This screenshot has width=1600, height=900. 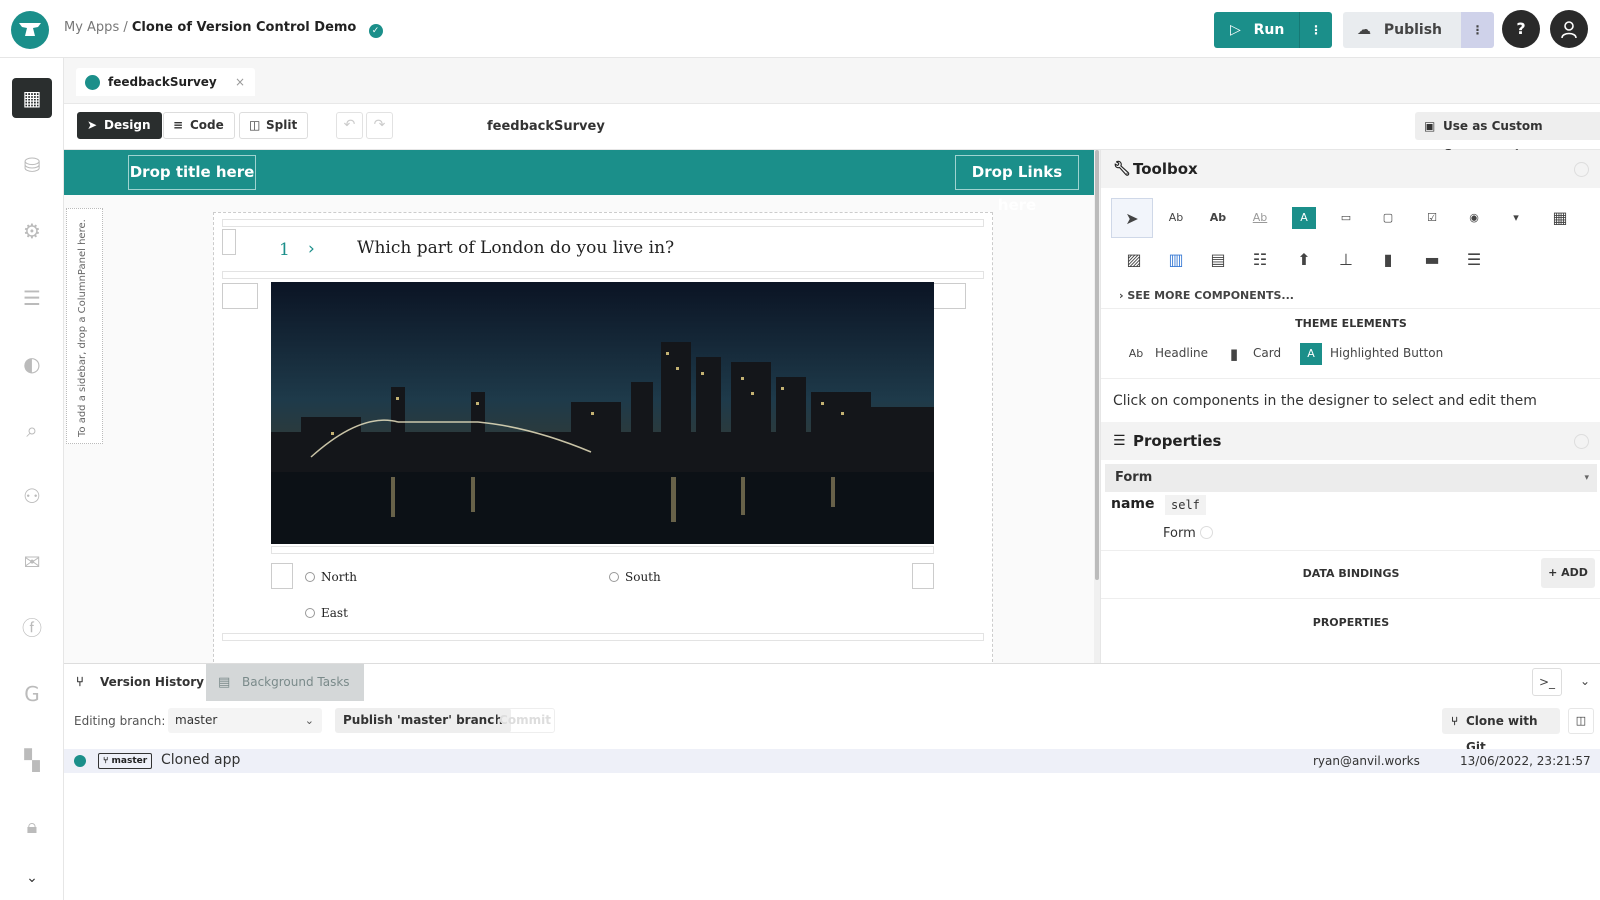 What do you see at coordinates (331, 577) in the screenshot?
I see `radio-north: North` at bounding box center [331, 577].